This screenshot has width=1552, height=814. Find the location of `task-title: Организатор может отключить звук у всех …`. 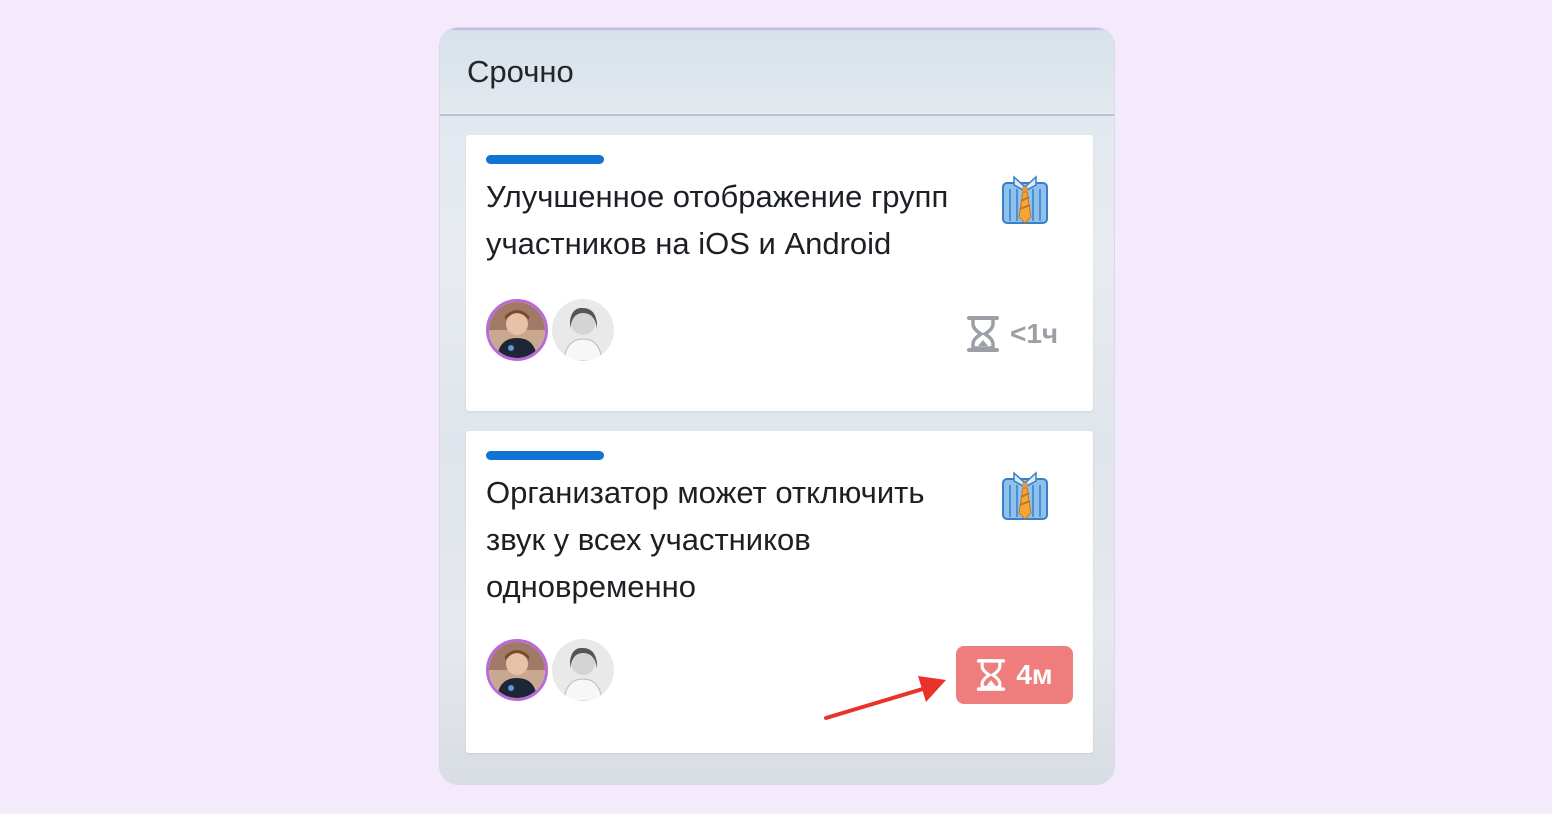

task-title: Организатор может отключить звук у всех … is located at coordinates (705, 539).